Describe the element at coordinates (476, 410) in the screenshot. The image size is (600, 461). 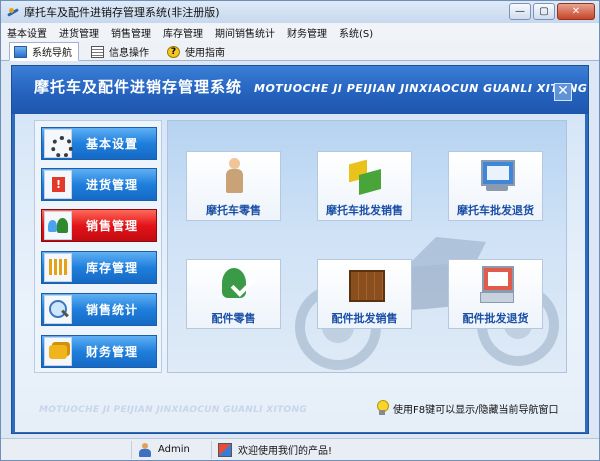
I see `hint-text: 使用F8键可以显示/隐藏当前导航窗口` at that location.